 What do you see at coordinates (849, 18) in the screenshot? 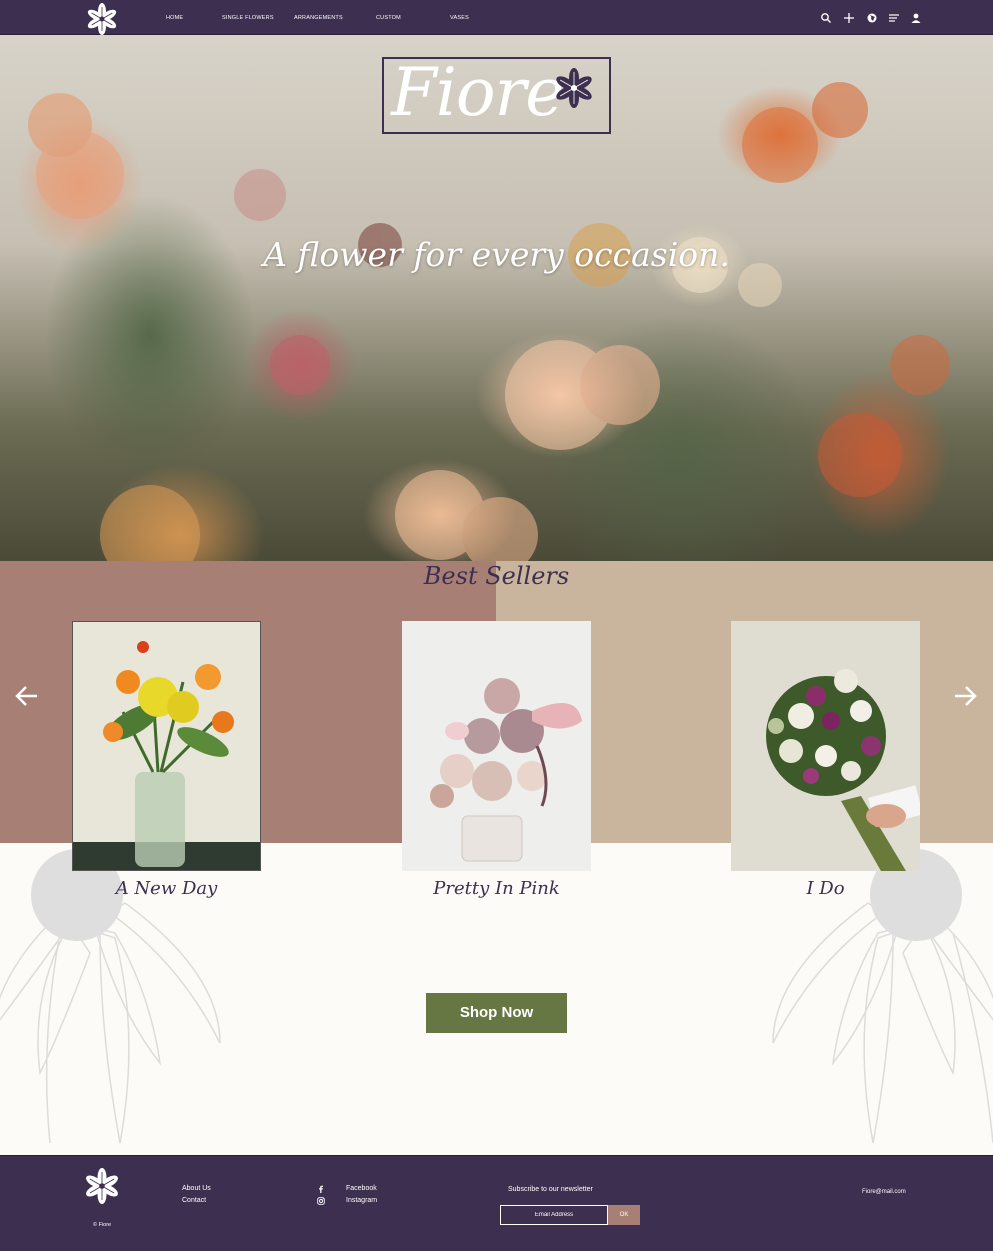
I see `plus-icon` at bounding box center [849, 18].